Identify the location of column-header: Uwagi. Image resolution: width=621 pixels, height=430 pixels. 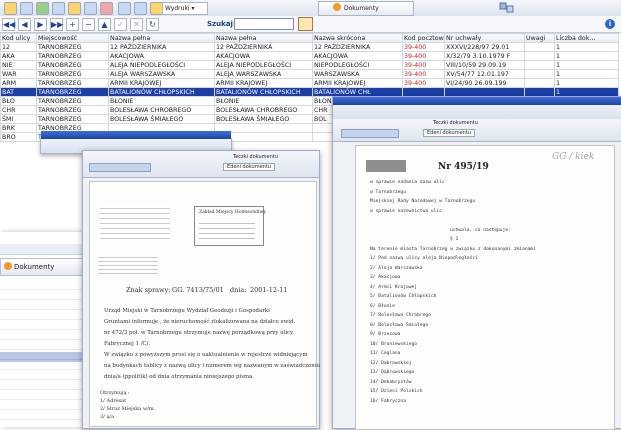
(539, 38).